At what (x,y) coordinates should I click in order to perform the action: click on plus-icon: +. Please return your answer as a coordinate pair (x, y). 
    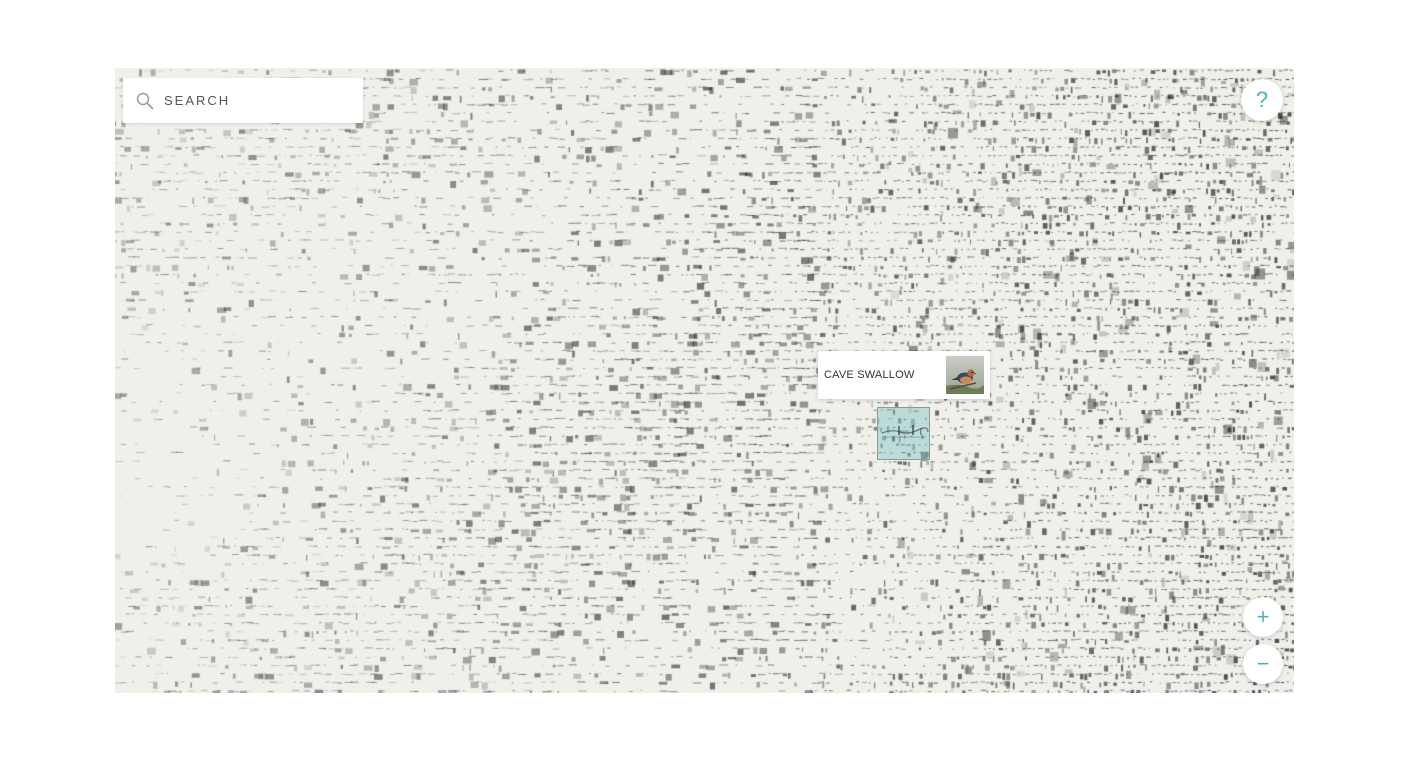
    Looking at the image, I should click on (1263, 616).